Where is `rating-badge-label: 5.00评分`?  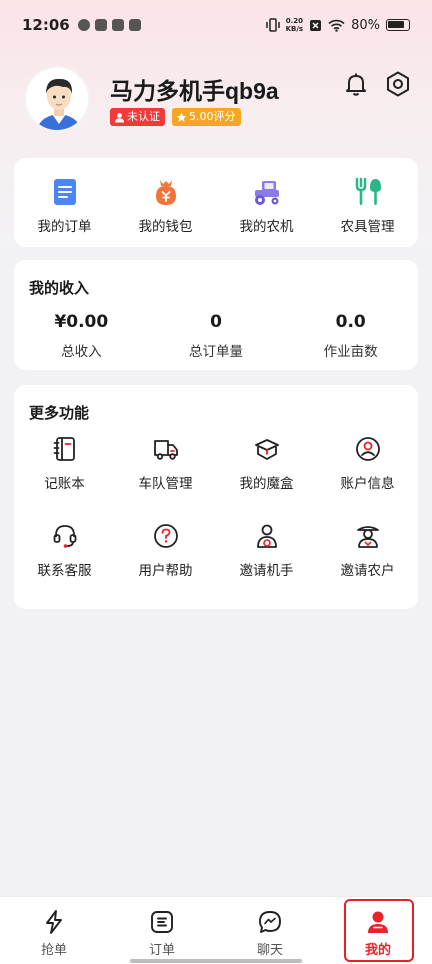
rating-badge-label: 5.00评分 is located at coordinates (212, 116).